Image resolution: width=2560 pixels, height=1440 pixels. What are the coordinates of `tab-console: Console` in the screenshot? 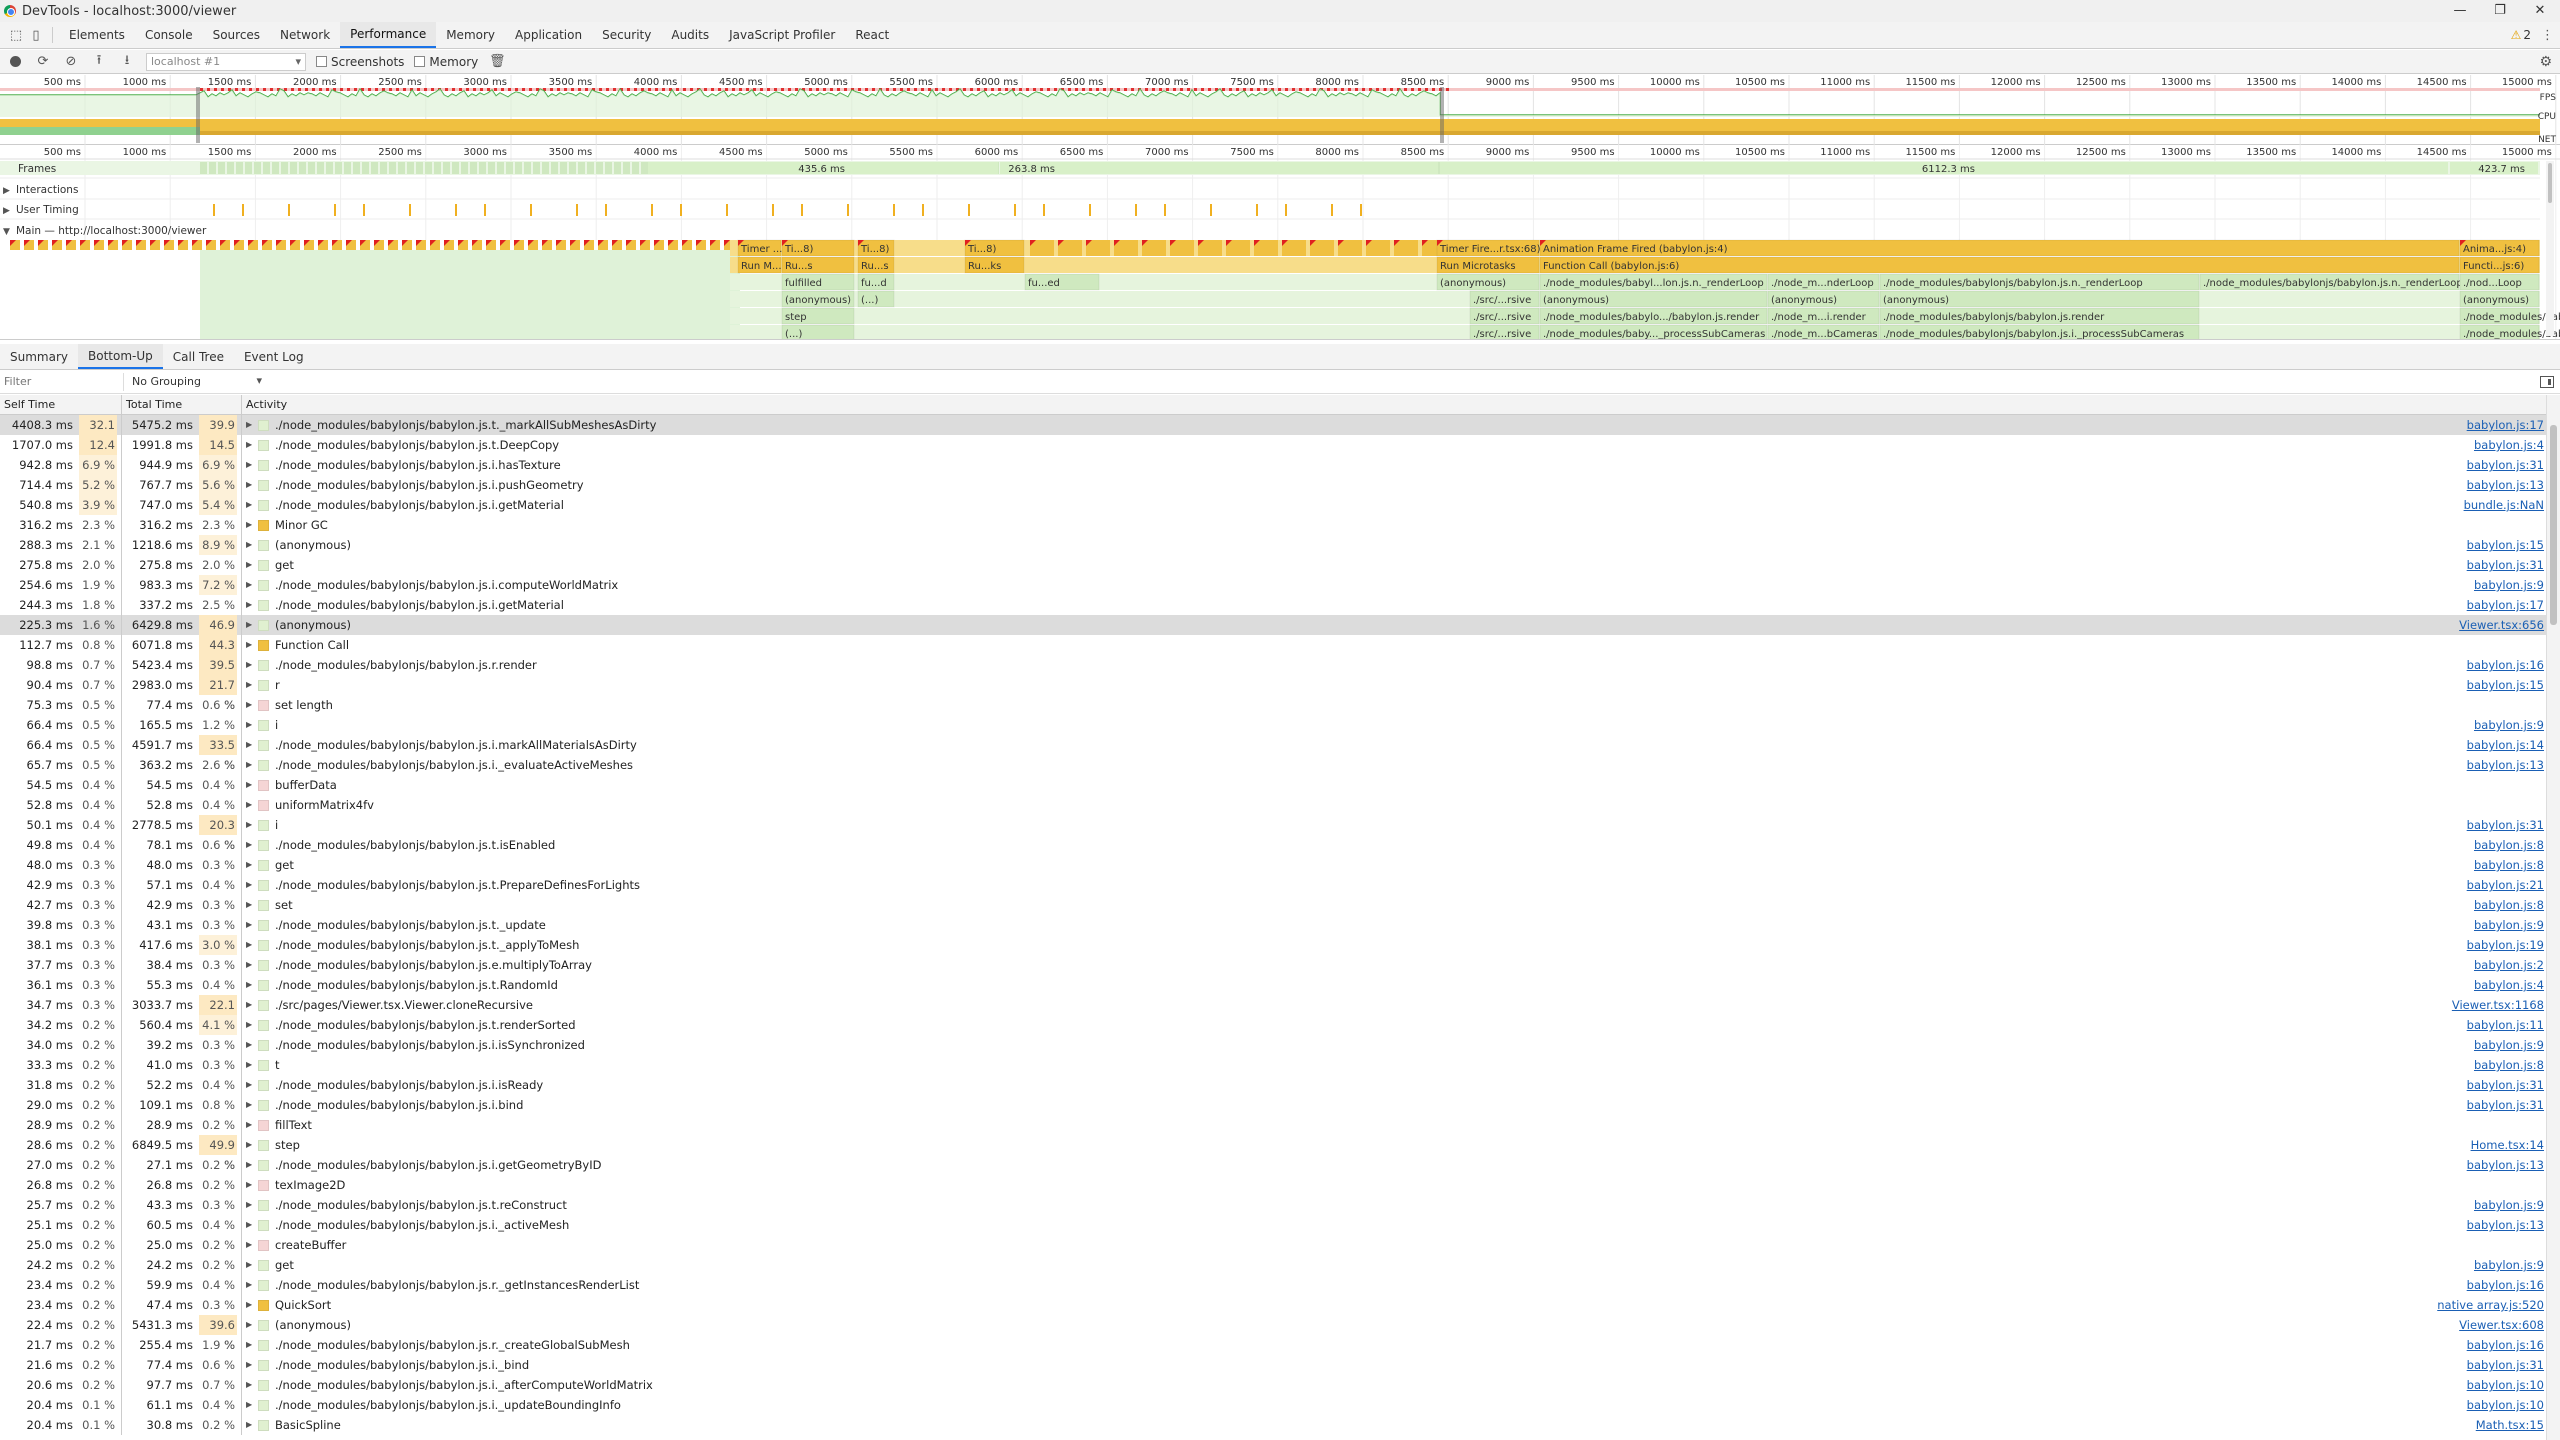 It's located at (169, 35).